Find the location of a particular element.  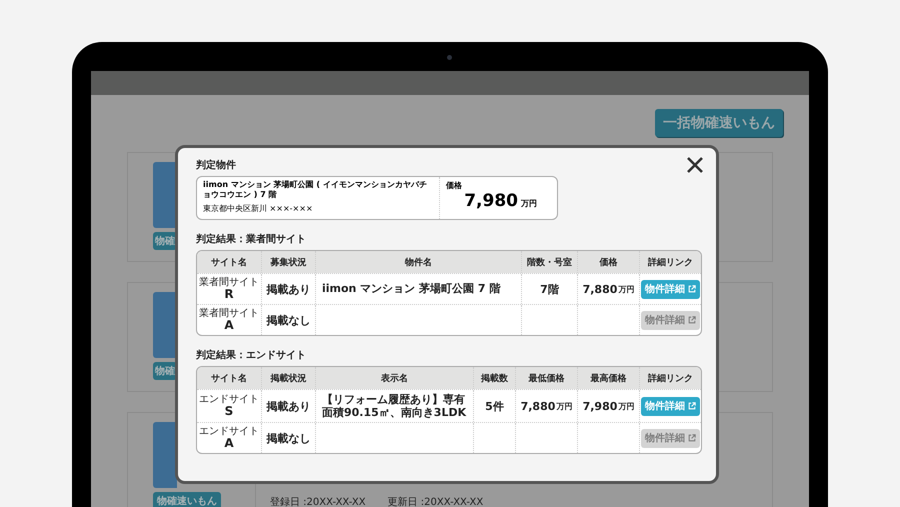

bulk-check-button: 一括物確速いもん is located at coordinates (719, 123).